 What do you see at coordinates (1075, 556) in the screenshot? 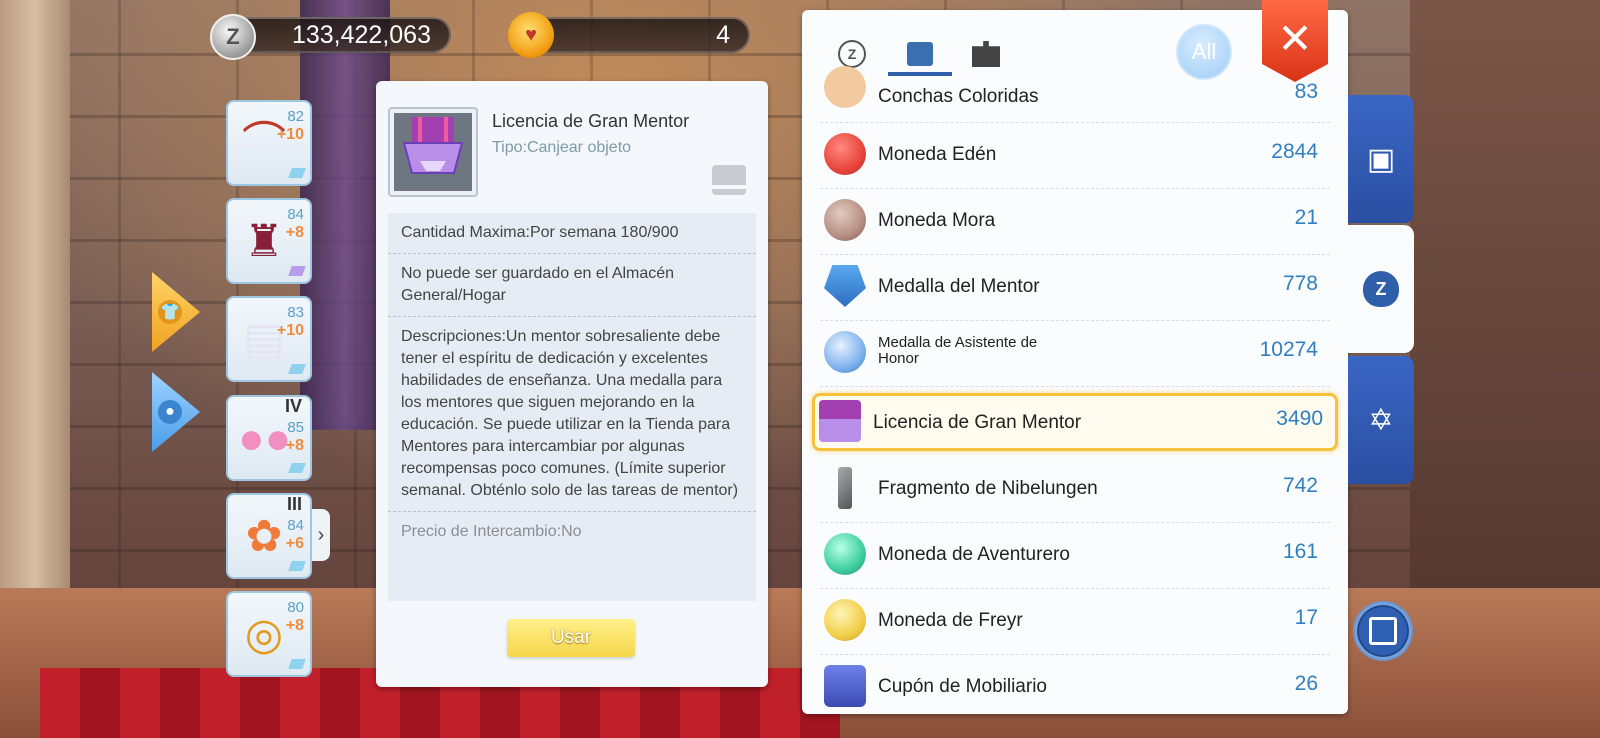
I see `list-item: Moneda de Aventurero 161` at bounding box center [1075, 556].